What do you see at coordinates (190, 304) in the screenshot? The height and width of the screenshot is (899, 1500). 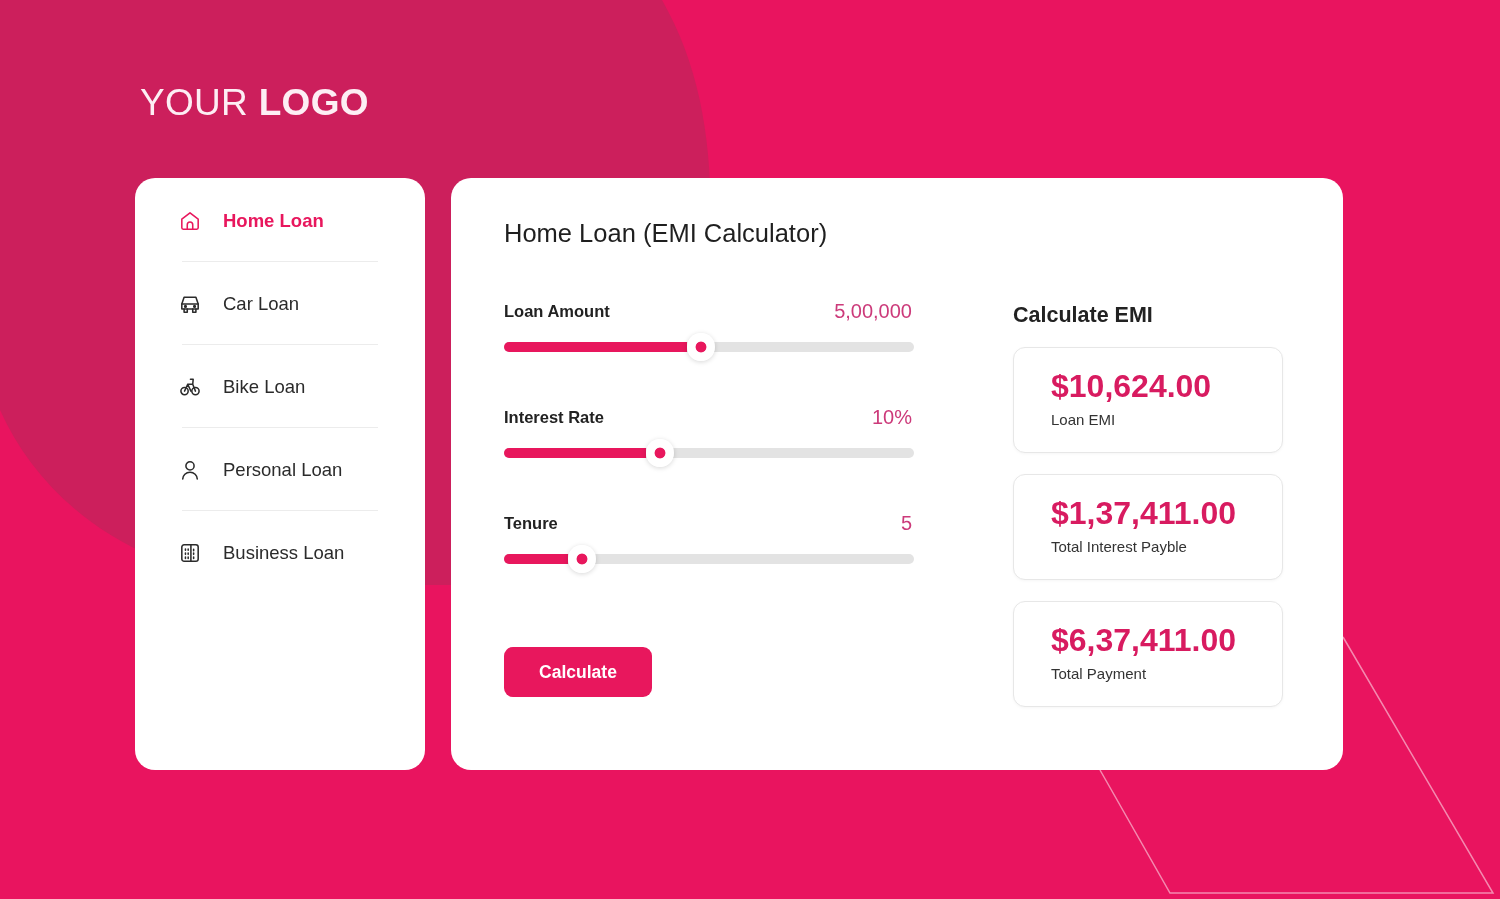 I see `car-icon` at bounding box center [190, 304].